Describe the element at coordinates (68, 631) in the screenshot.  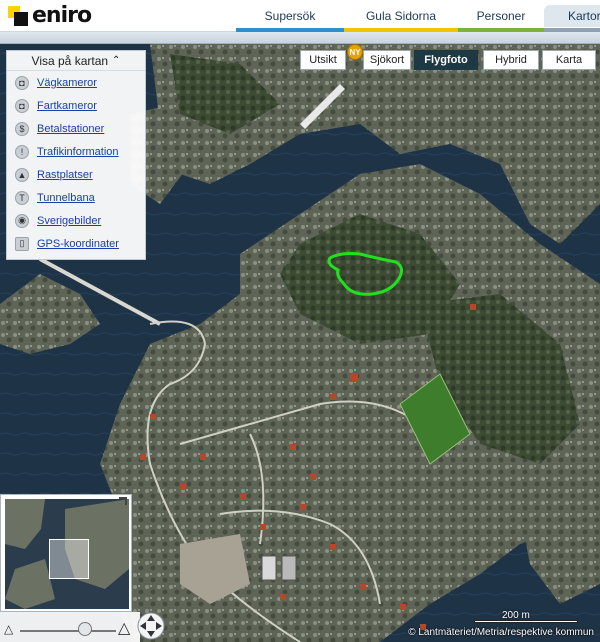
I see `zoom-track` at that location.